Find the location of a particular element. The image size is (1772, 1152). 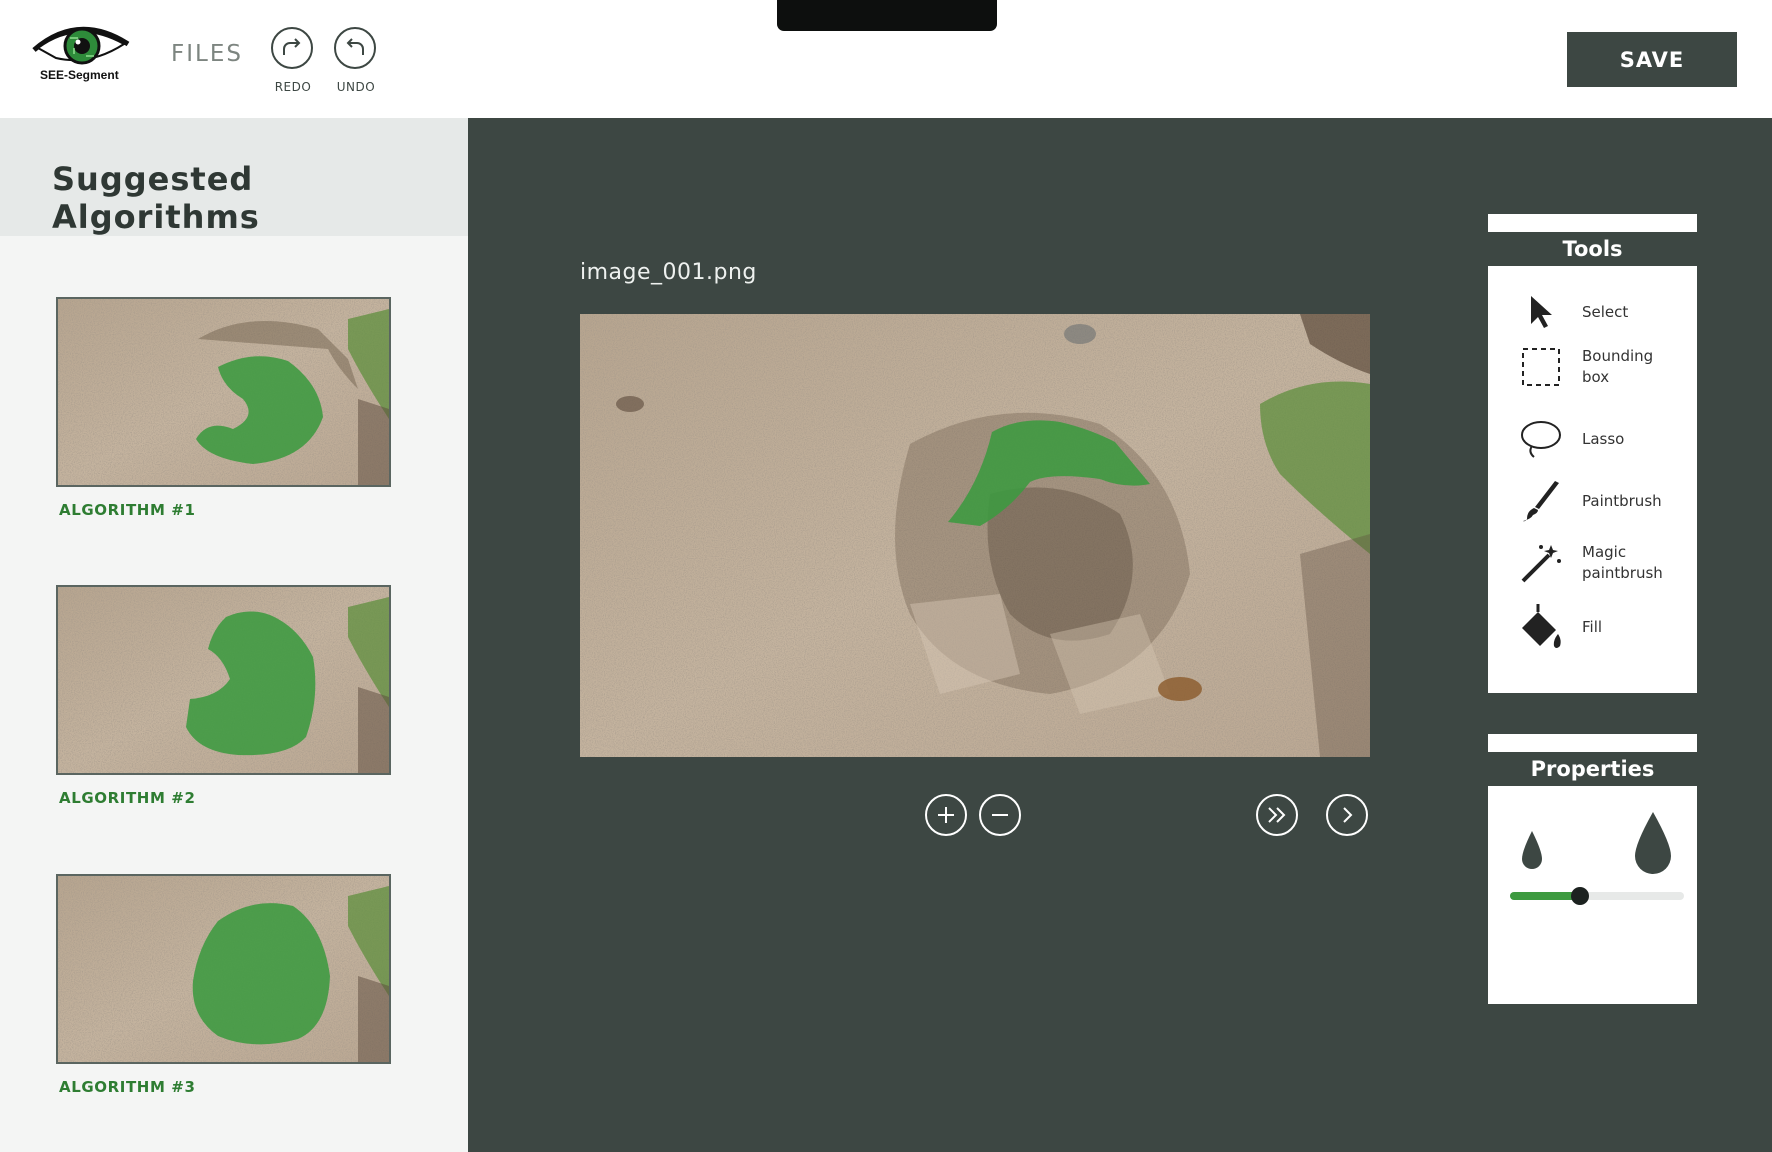

slider-fill is located at coordinates (1545, 896).